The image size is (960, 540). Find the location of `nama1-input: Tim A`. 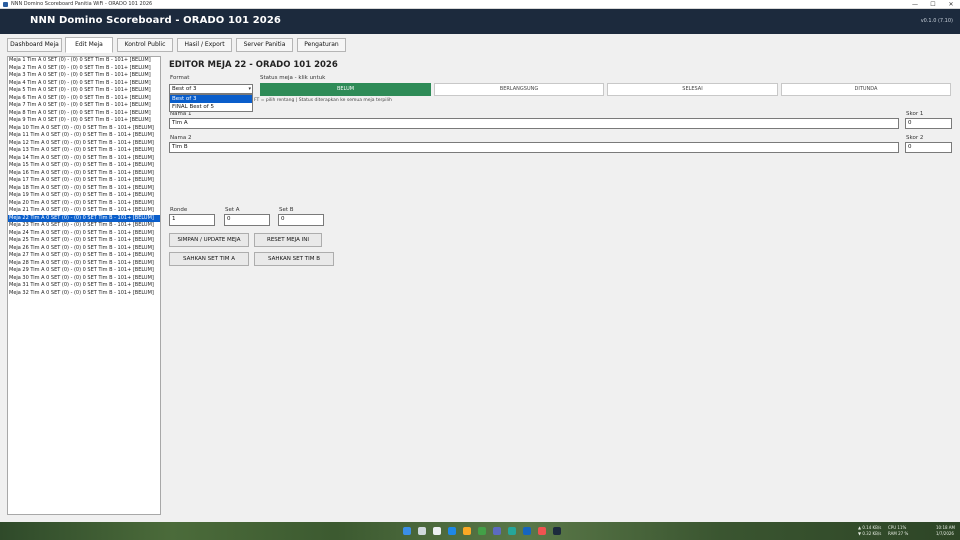

nama1-input: Tim A is located at coordinates (534, 123).